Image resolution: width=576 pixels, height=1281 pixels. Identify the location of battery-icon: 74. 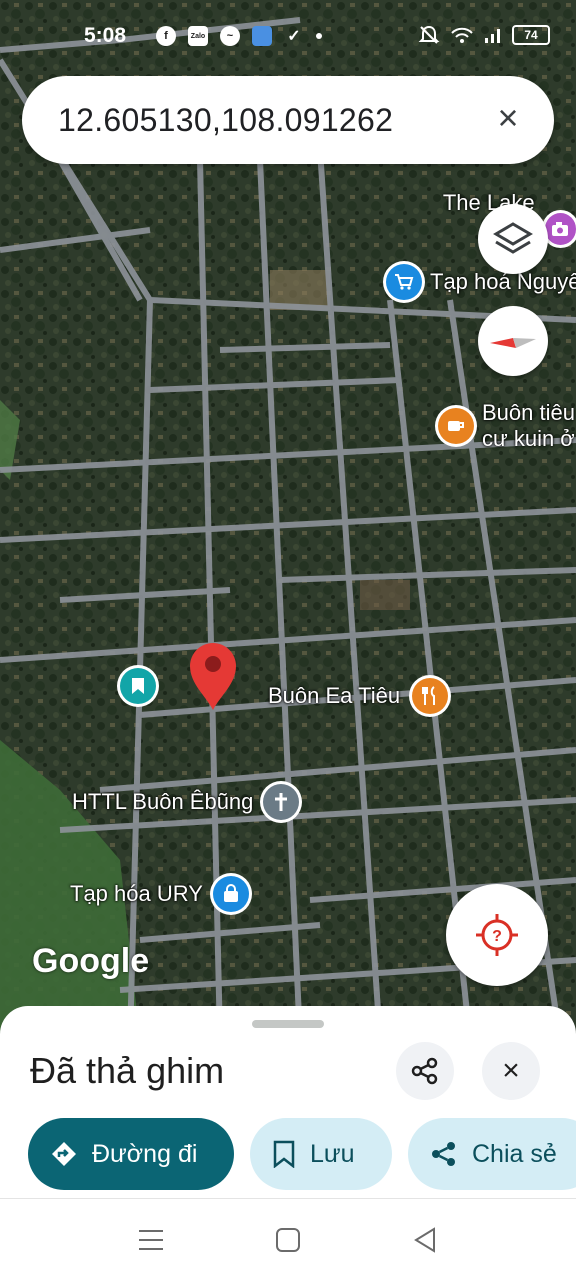
(531, 35).